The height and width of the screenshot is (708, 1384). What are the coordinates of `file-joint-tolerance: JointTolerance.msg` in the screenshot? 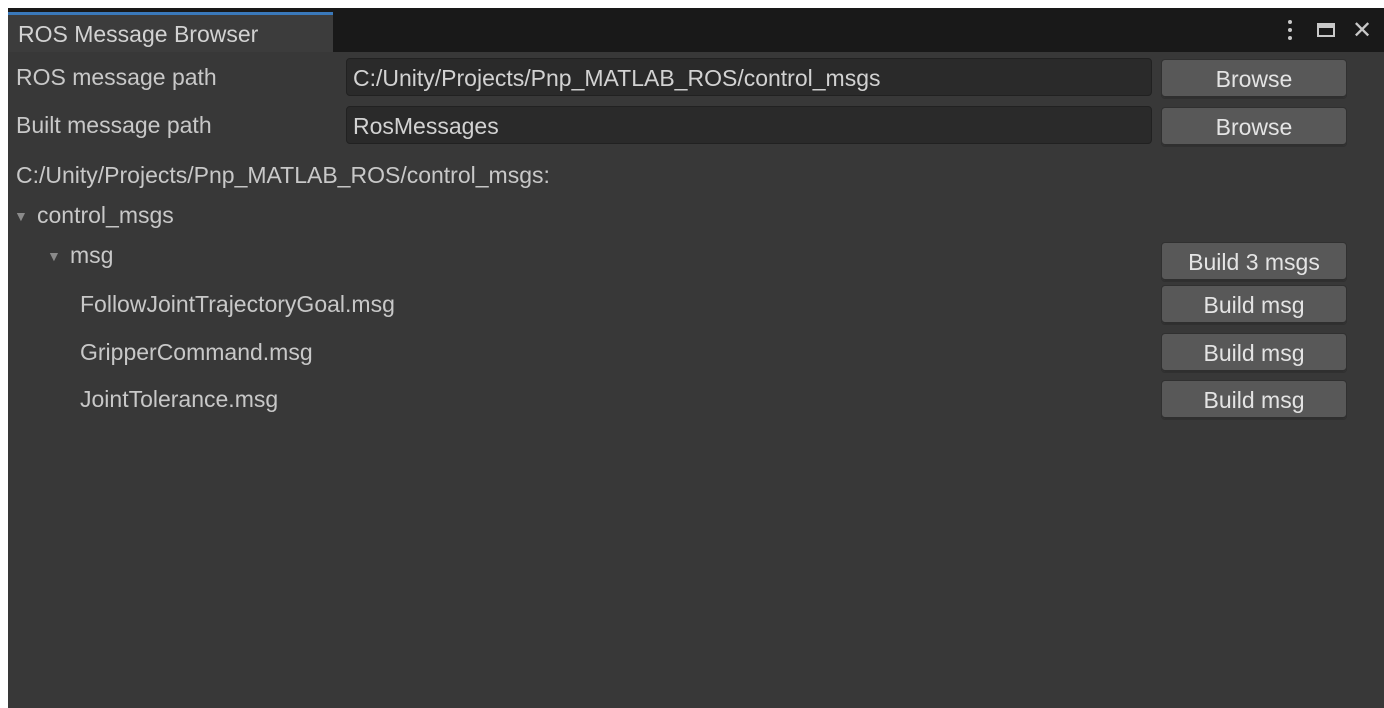 It's located at (179, 399).